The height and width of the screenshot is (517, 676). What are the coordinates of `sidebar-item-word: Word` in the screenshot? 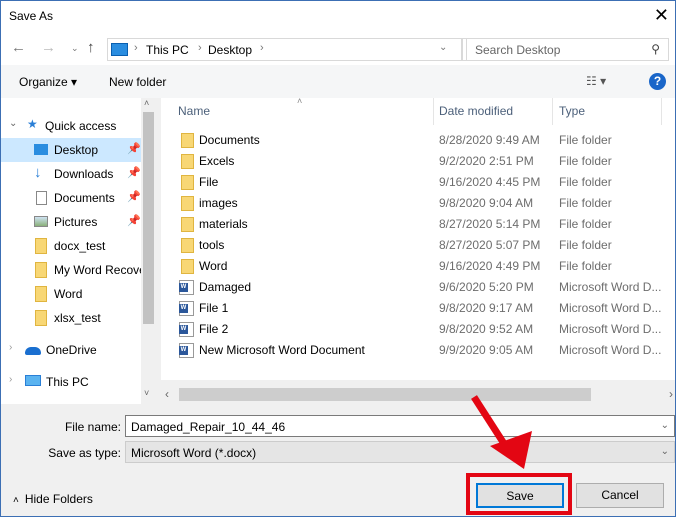 It's located at (71, 294).